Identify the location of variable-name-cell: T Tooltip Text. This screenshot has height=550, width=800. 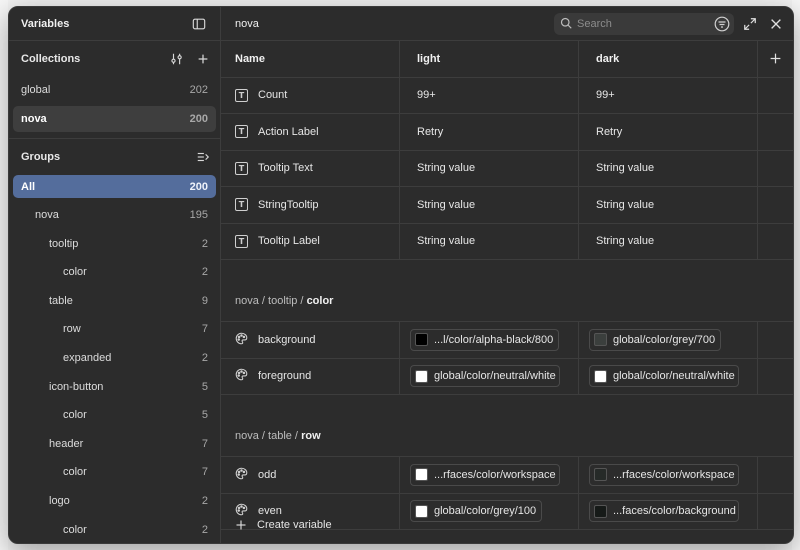
(310, 168).